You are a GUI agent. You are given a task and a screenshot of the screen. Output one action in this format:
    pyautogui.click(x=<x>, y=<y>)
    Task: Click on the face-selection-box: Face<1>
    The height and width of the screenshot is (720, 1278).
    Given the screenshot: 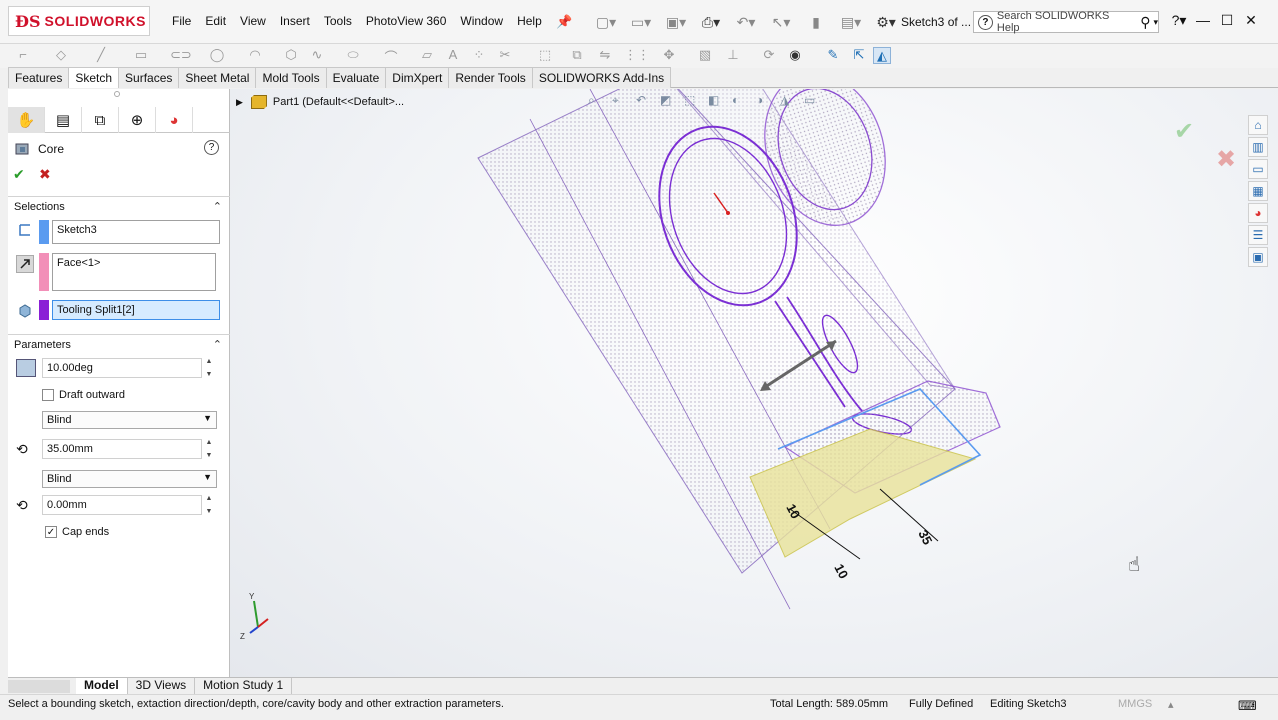 What is the action you would take?
    pyautogui.click(x=134, y=272)
    